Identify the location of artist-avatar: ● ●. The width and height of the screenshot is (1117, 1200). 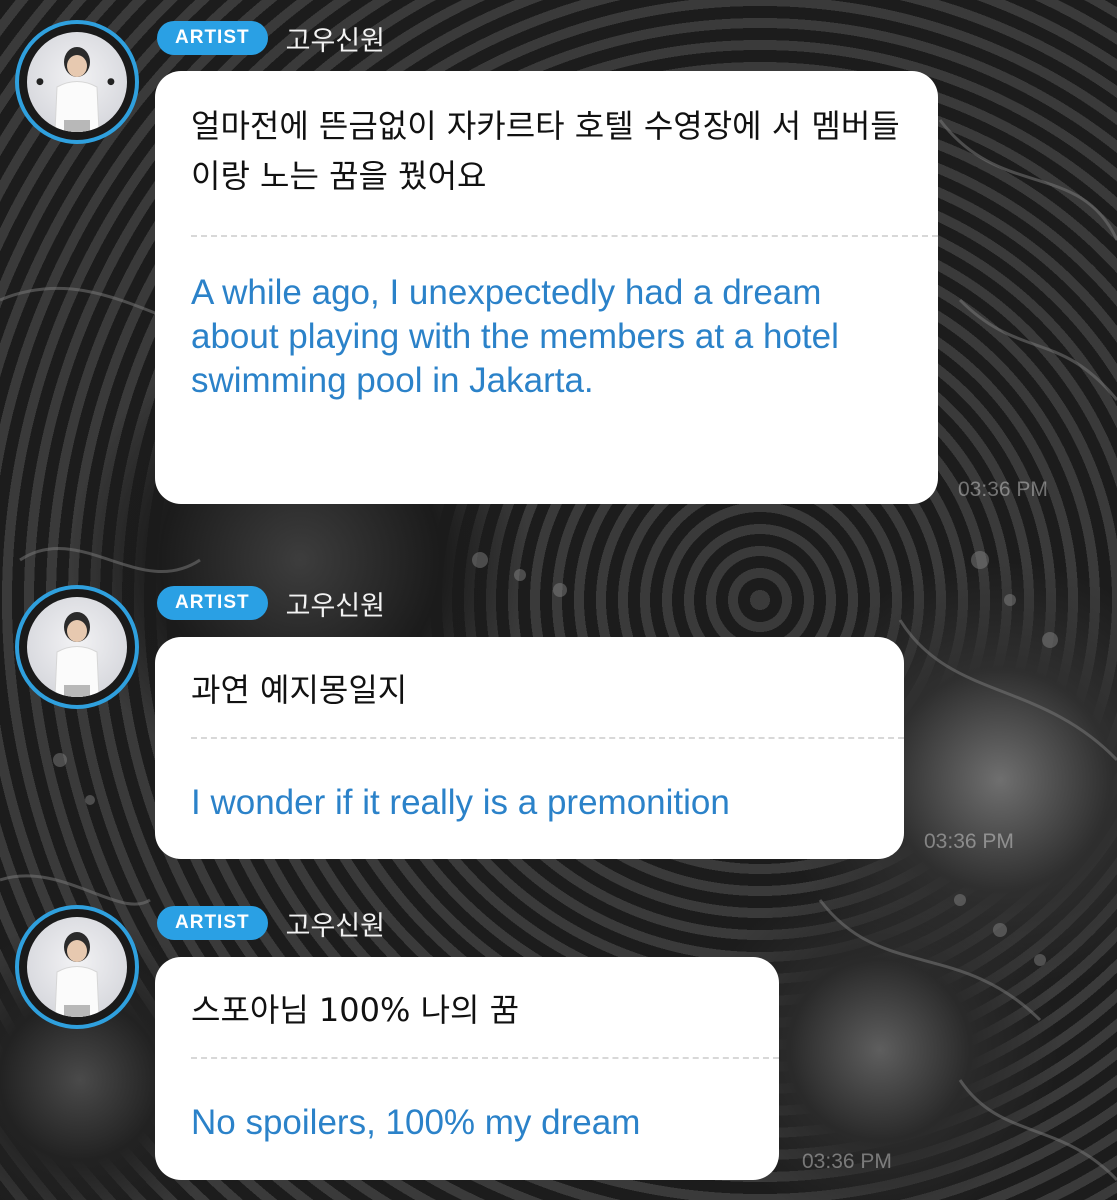
(77, 82).